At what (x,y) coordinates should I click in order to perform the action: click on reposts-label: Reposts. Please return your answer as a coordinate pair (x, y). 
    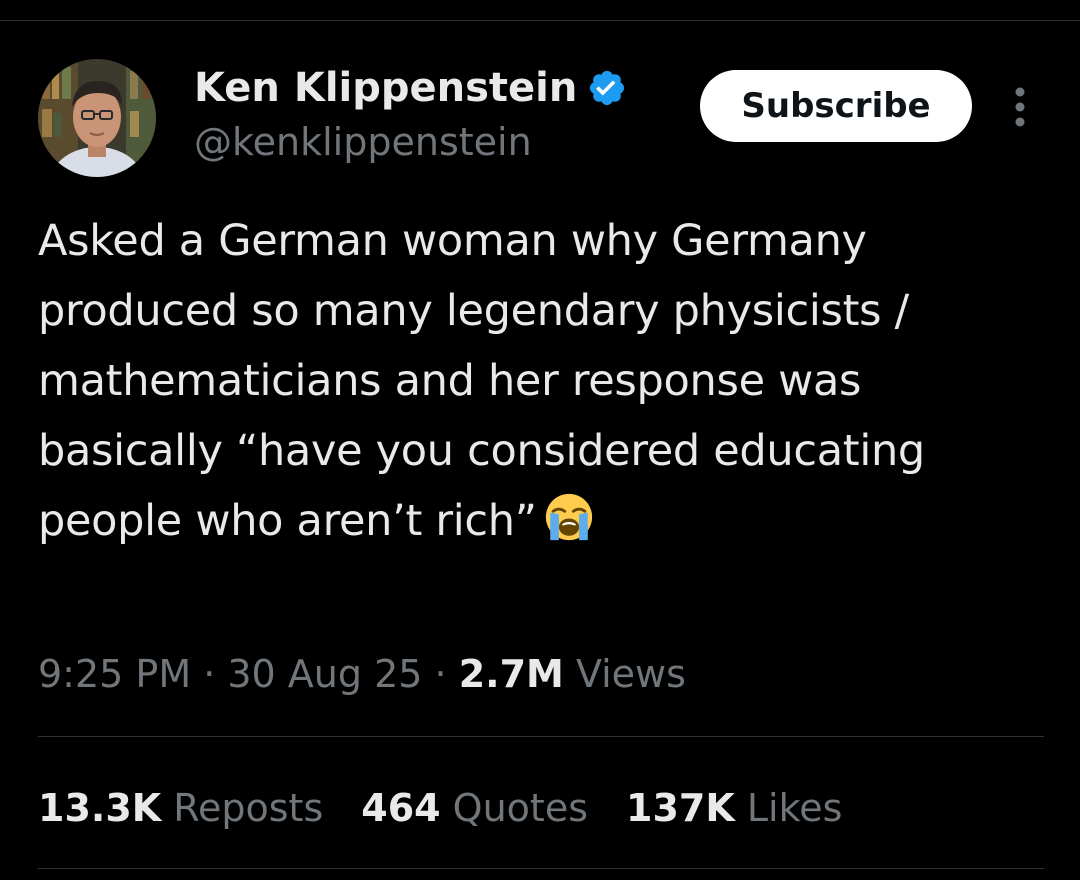
    Looking at the image, I should click on (248, 808).